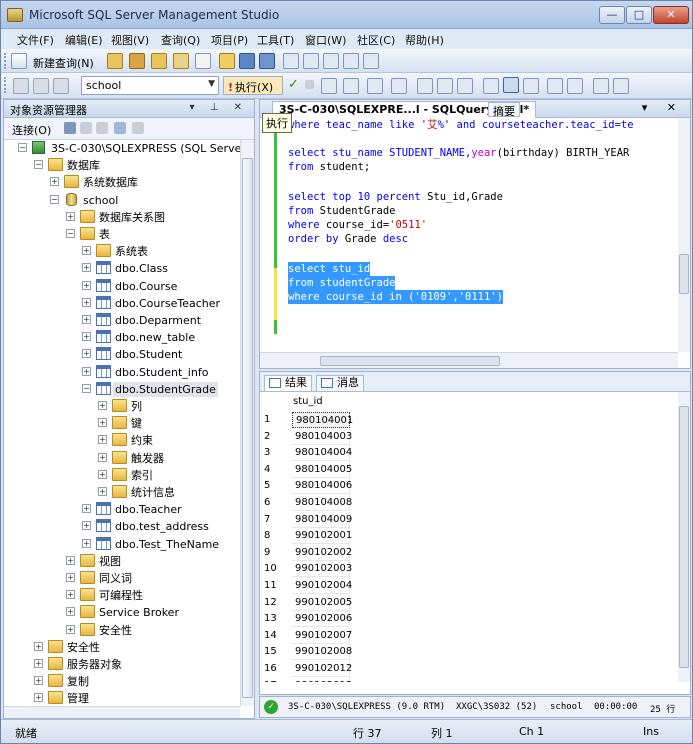  I want to click on row-number: 14, so click(270, 635).